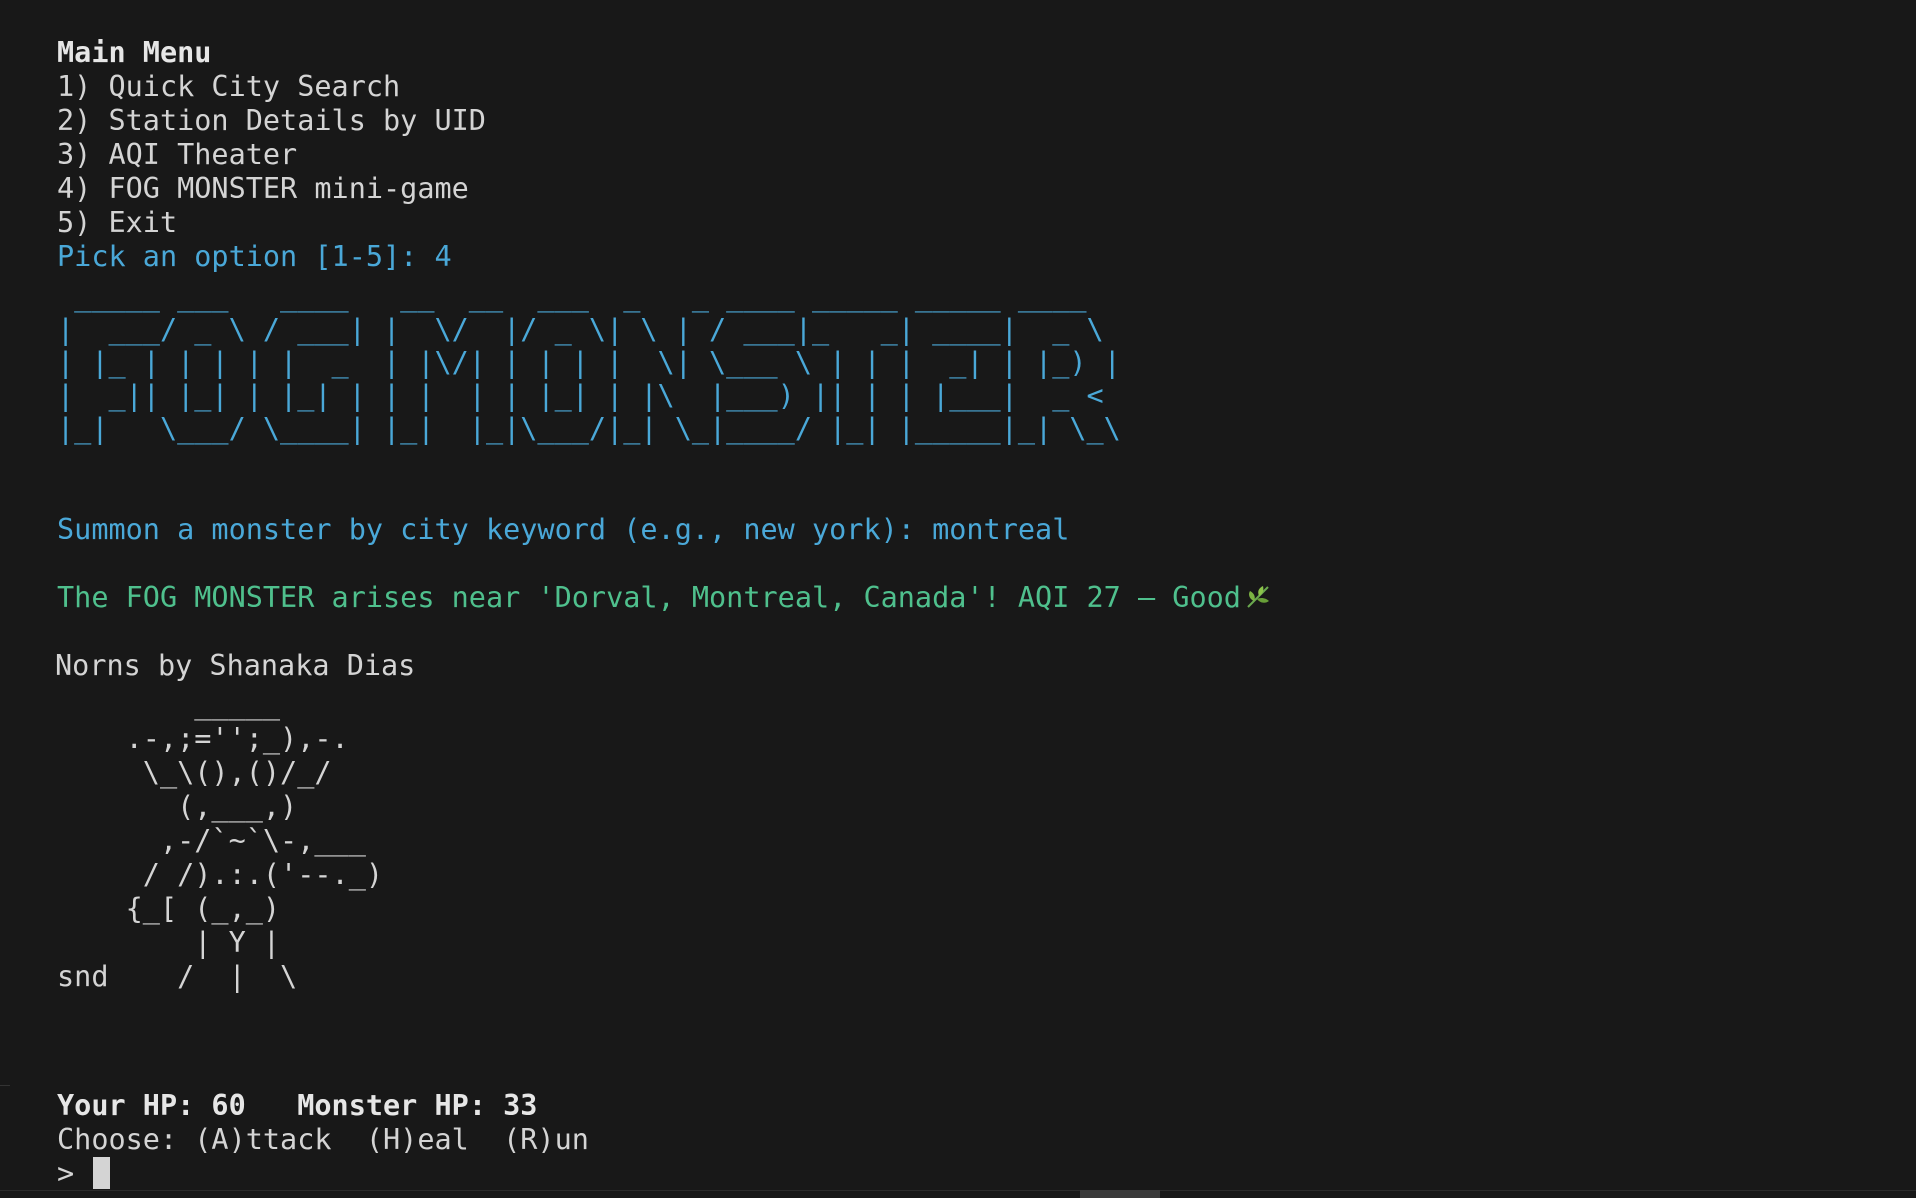 This screenshot has height=1198, width=1916. What do you see at coordinates (177, 154) in the screenshot?
I see `menu-item-aqi-theater: 3) AQI Theater` at bounding box center [177, 154].